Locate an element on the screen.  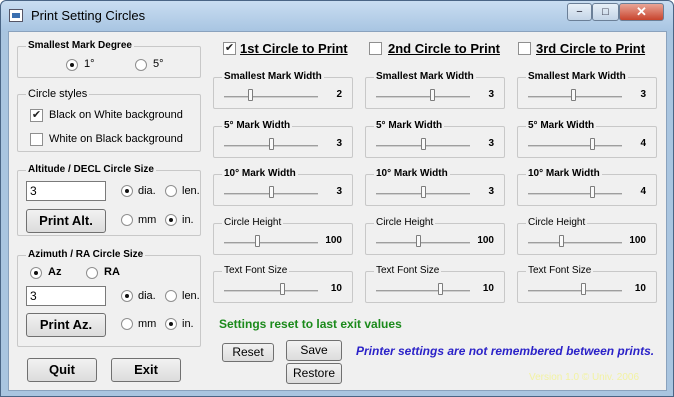
circle-2-smallest-width-group: Smallest Mark Width 3 is located at coordinates (435, 90).